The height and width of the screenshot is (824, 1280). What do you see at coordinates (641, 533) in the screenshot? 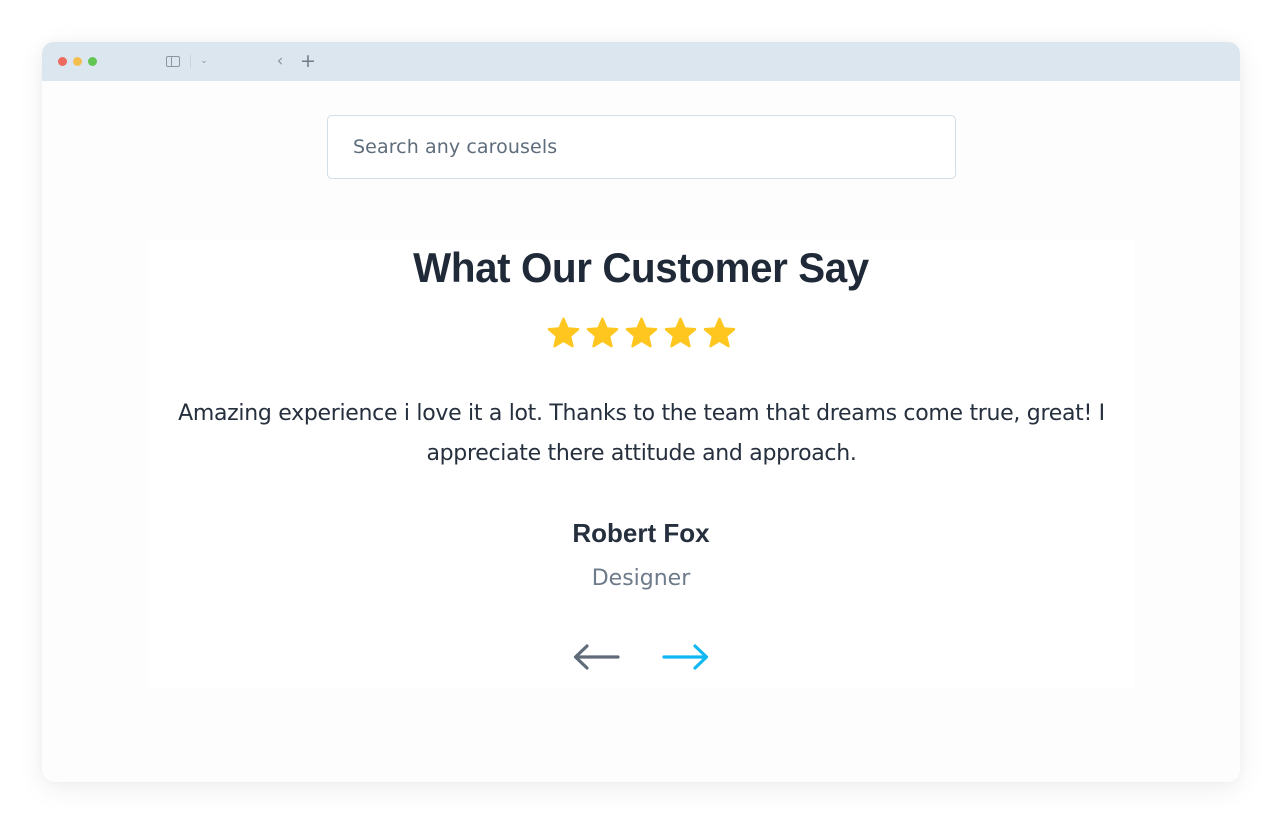
I see `author-name: Robert Fox` at bounding box center [641, 533].